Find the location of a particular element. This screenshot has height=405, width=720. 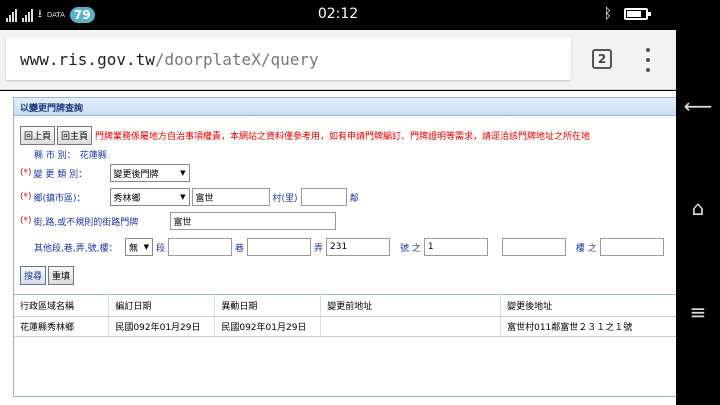

number-label: 號 之 is located at coordinates (410, 248).